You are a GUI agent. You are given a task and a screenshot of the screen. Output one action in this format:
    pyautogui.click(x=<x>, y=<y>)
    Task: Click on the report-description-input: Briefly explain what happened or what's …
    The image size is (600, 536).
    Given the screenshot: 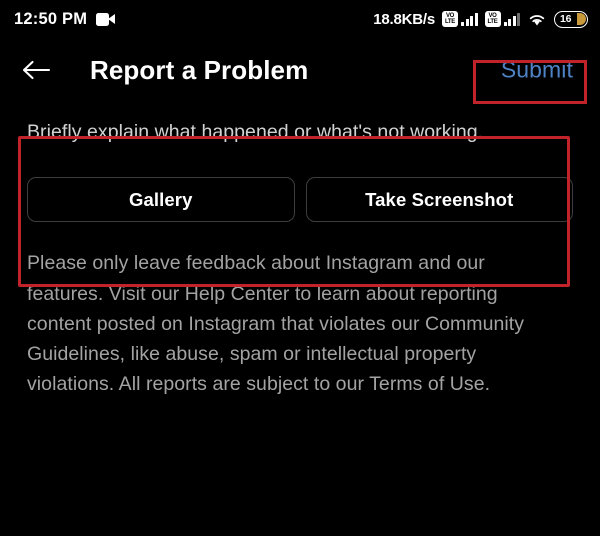 What is the action you would take?
    pyautogui.click(x=300, y=132)
    